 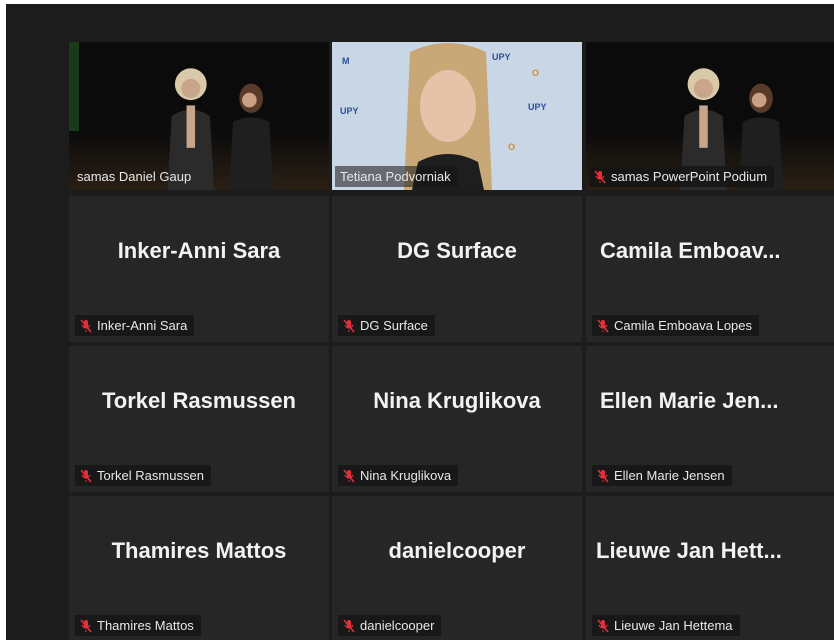 What do you see at coordinates (457, 400) in the screenshot?
I see `participant-display-name: Nina Kruglikova` at bounding box center [457, 400].